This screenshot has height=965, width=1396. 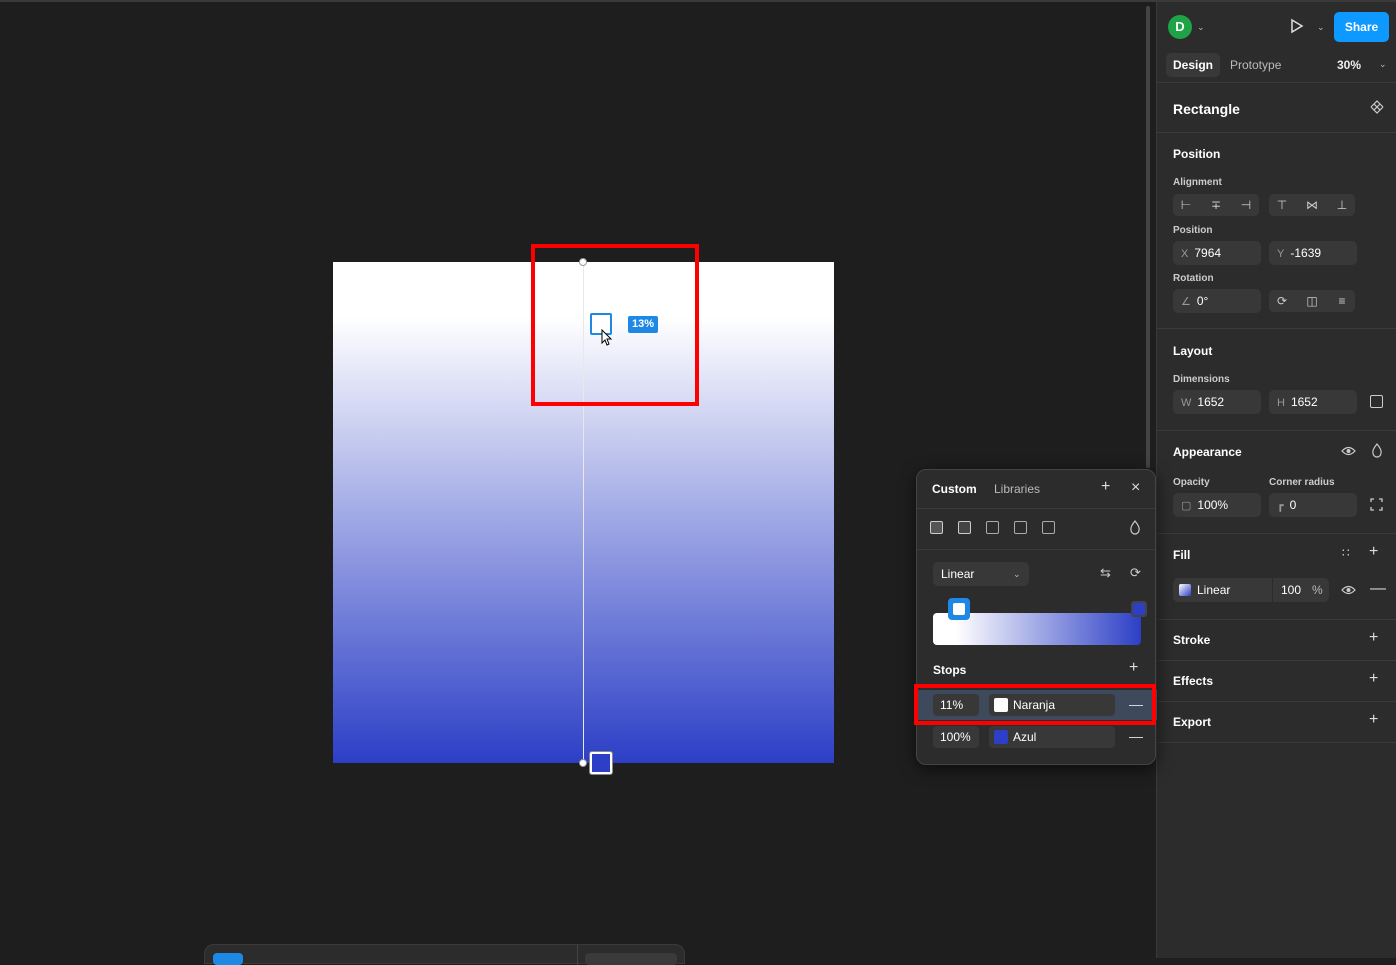 What do you see at coordinates (1193, 681) in the screenshot?
I see `effects-section-title: Effects` at bounding box center [1193, 681].